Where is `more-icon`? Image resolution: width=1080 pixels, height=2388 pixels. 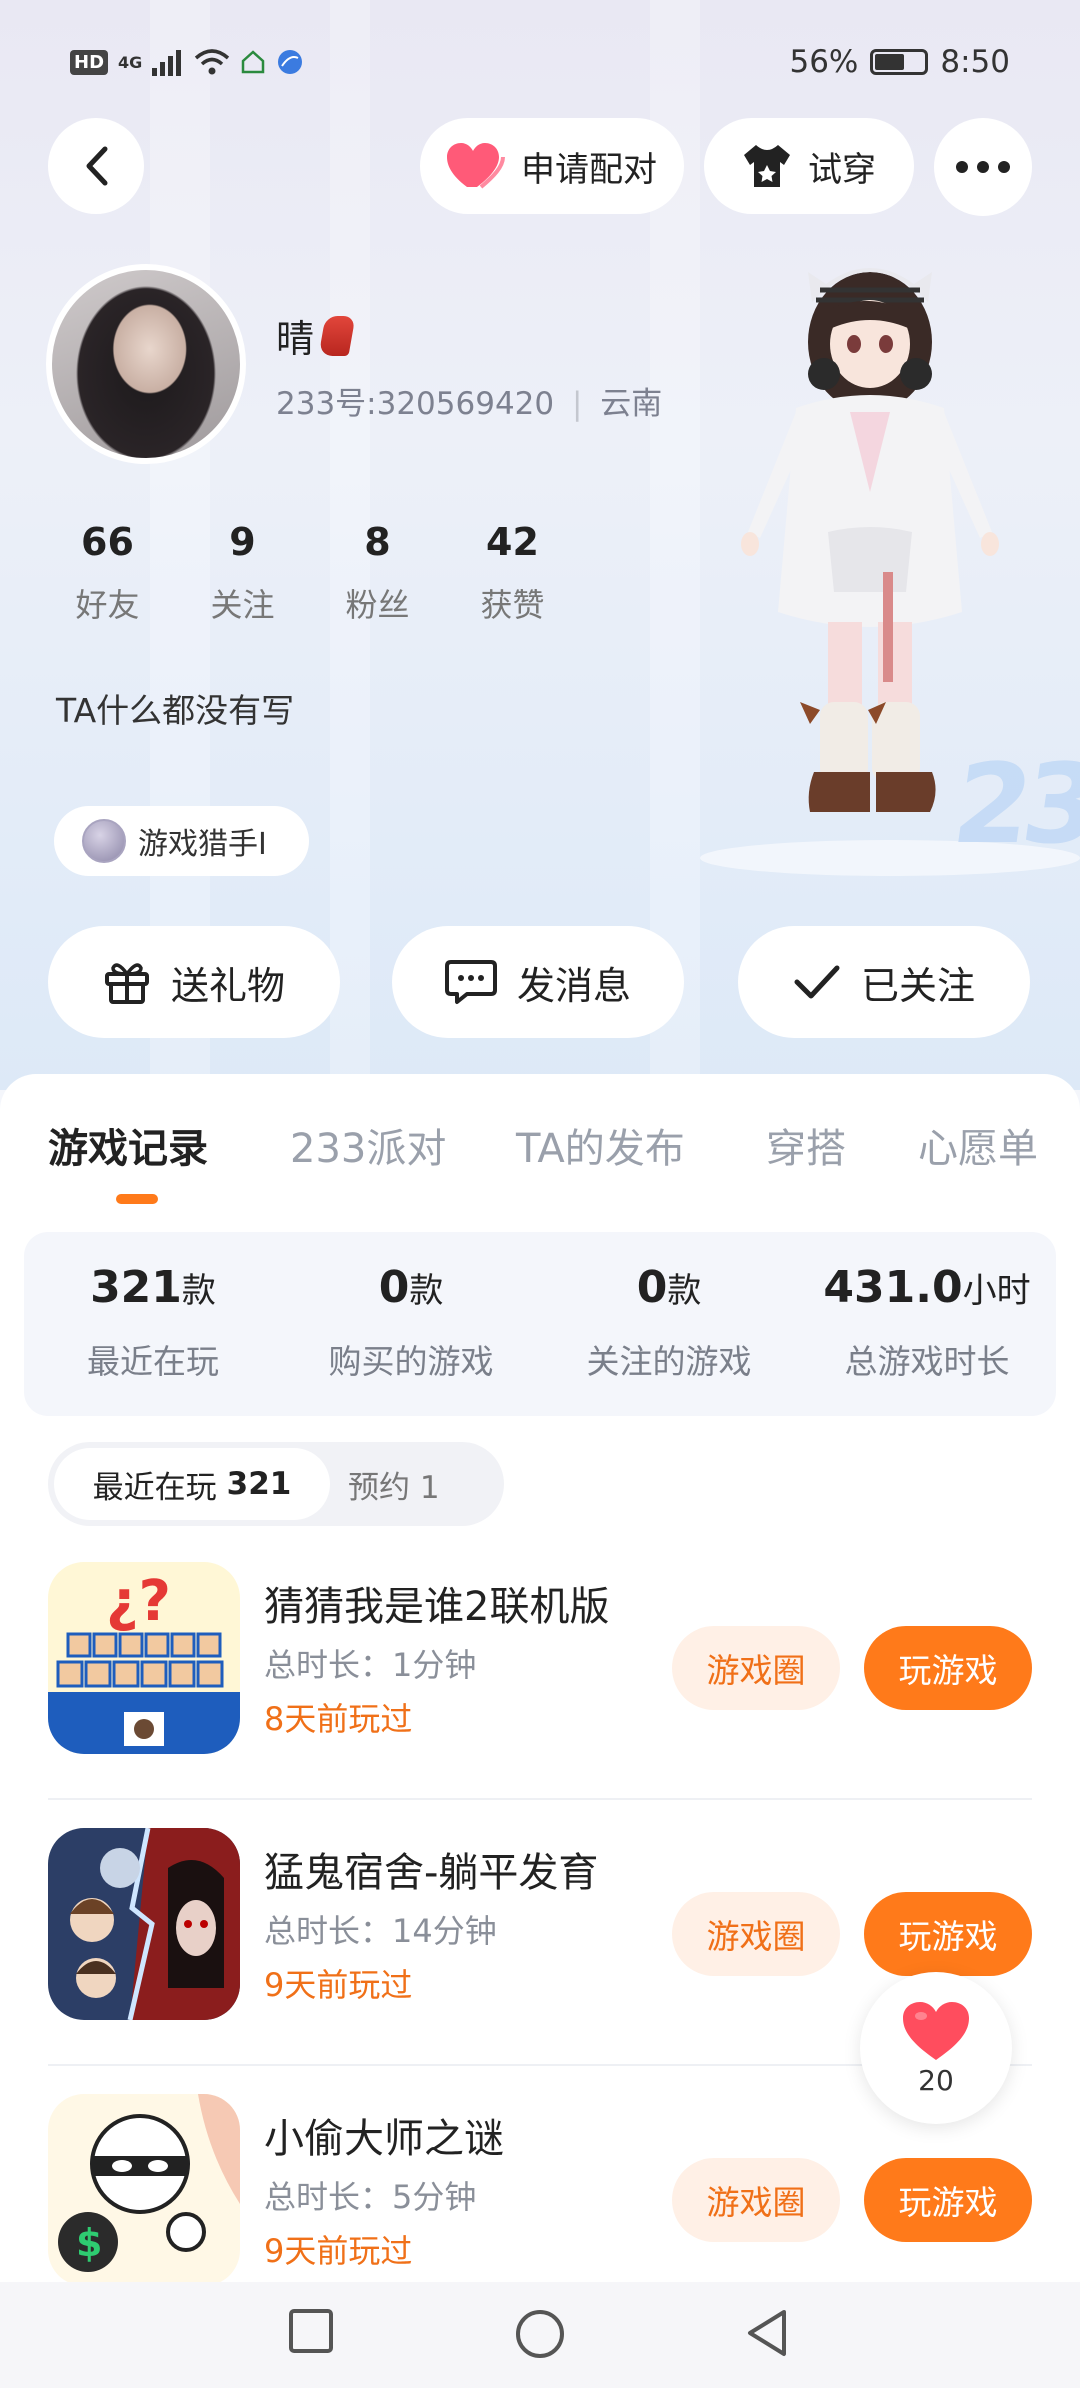 more-icon is located at coordinates (983, 167).